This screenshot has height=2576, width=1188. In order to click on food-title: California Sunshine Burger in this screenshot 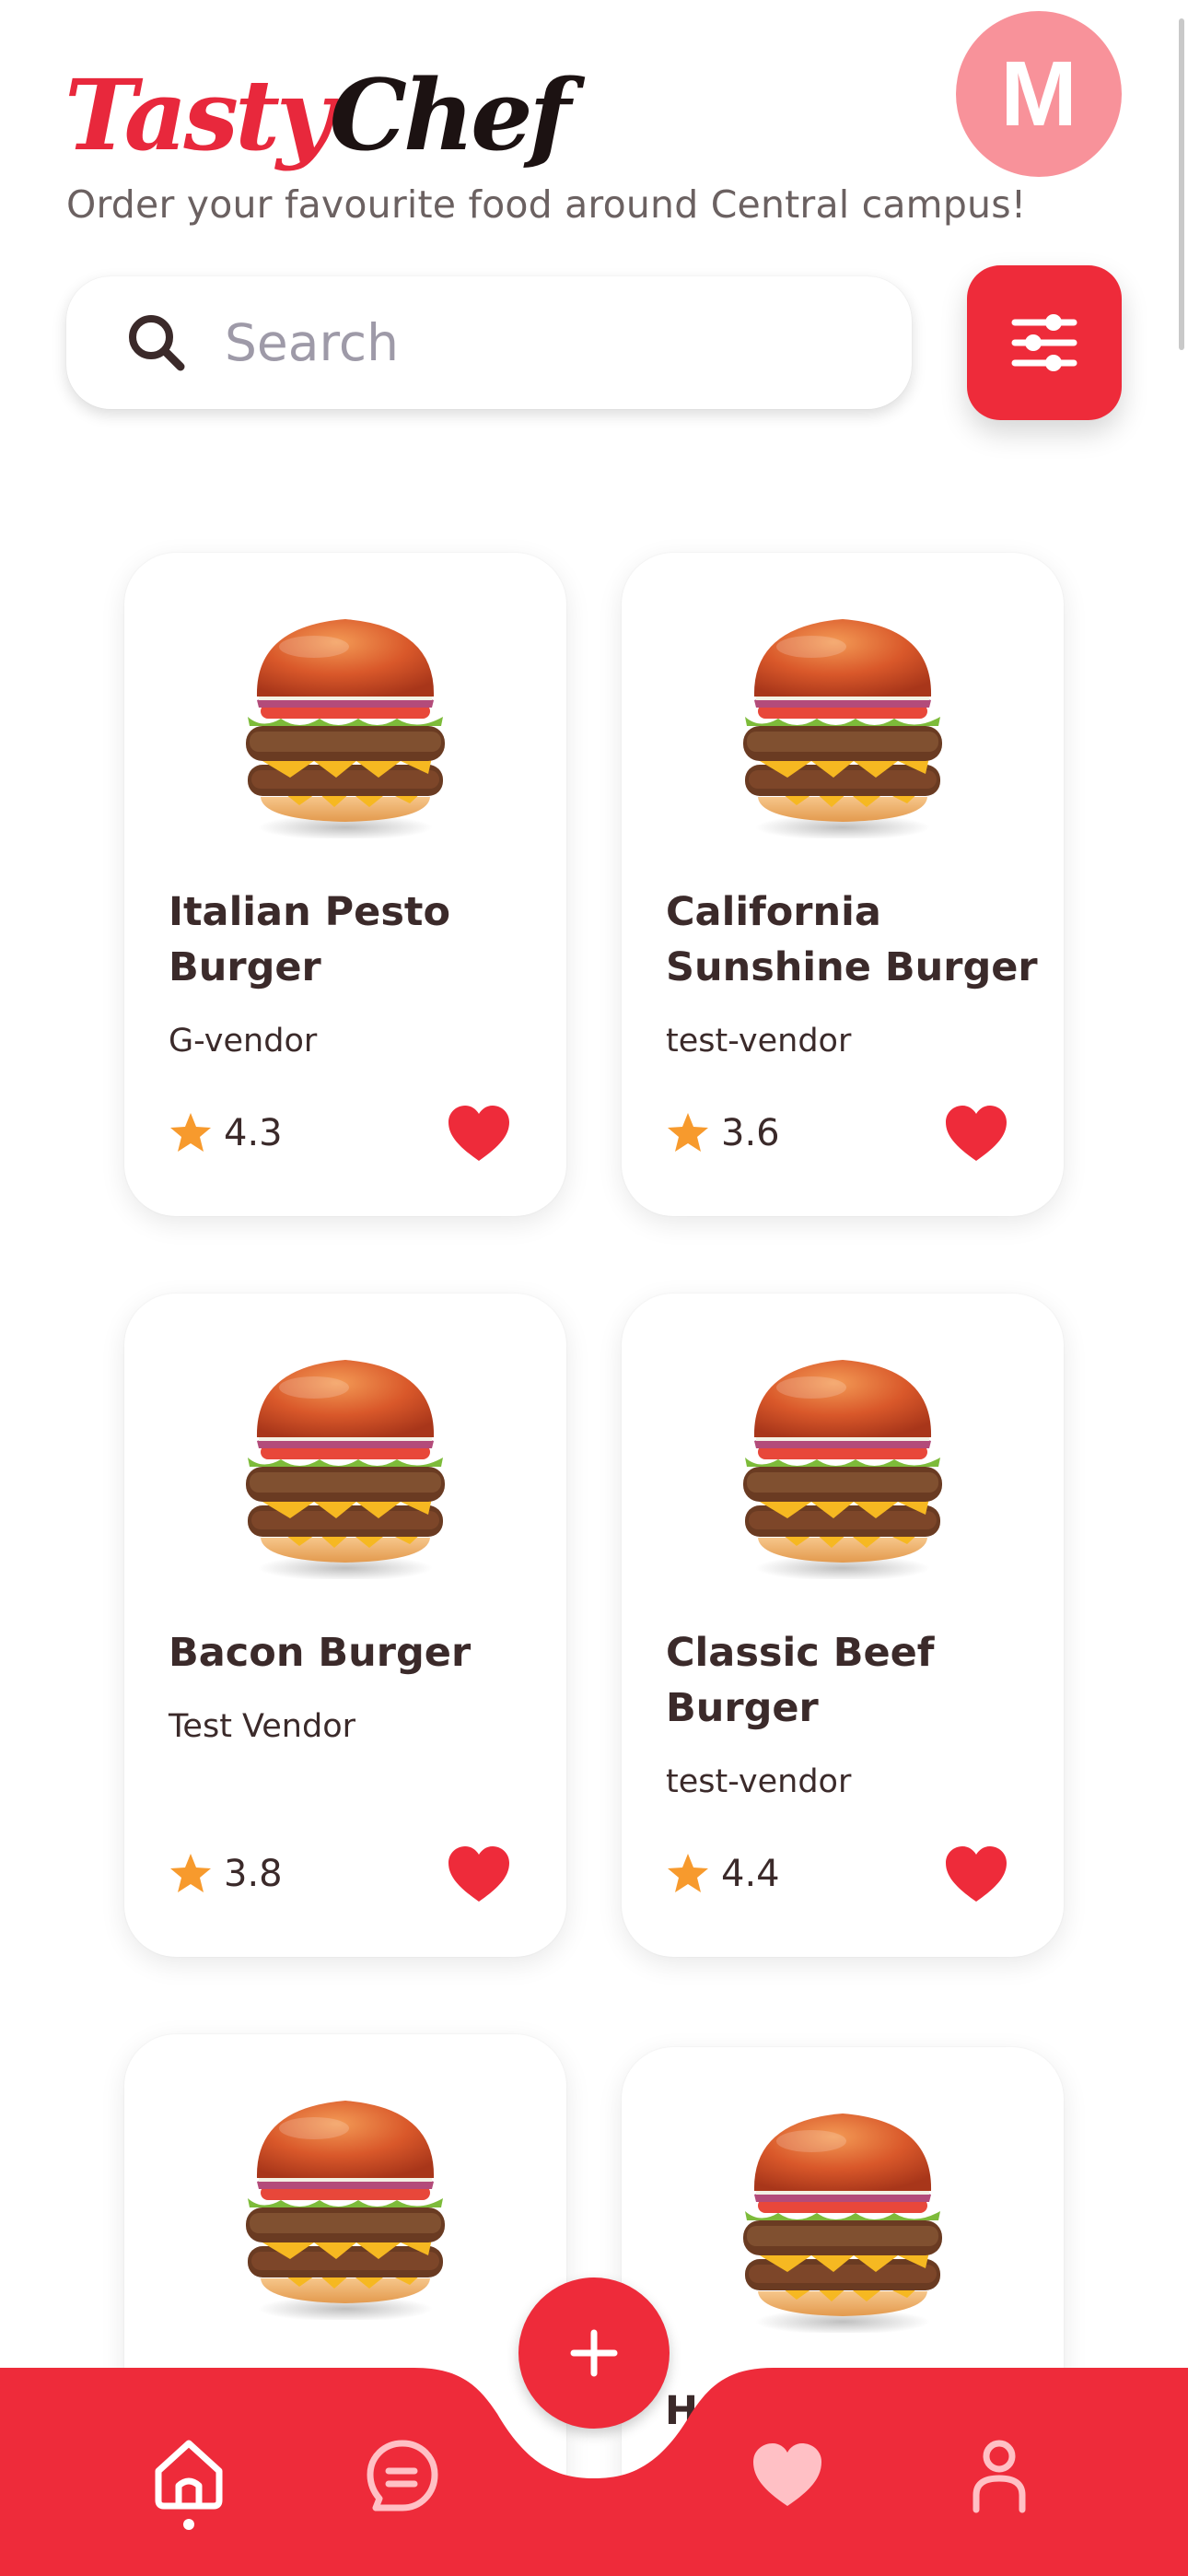, I will do `click(852, 939)`.